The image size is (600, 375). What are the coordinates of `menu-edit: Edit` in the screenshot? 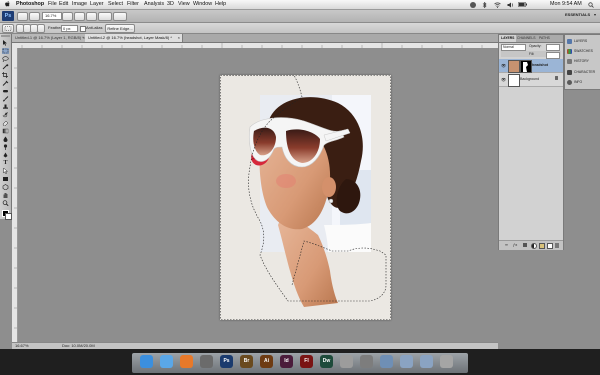 It's located at (63, 4).